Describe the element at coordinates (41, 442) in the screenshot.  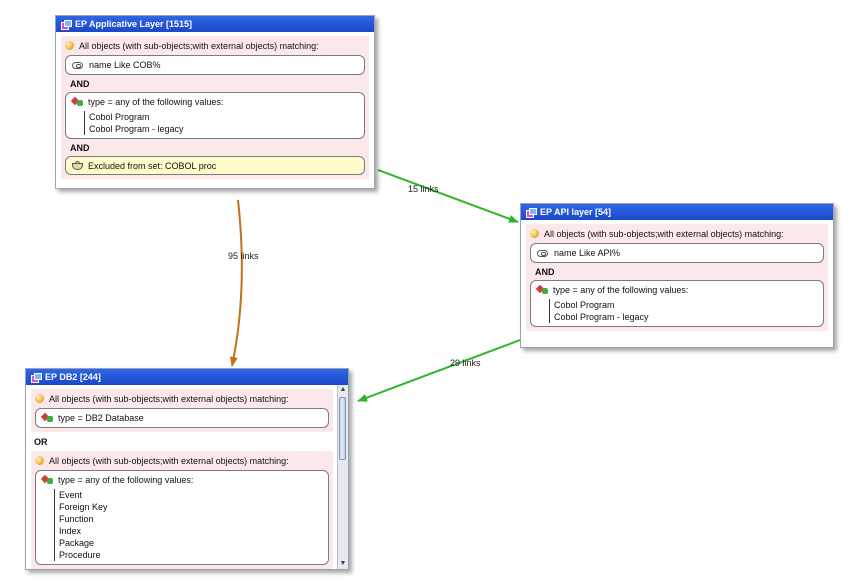
I see `operator-or: OR` at that location.